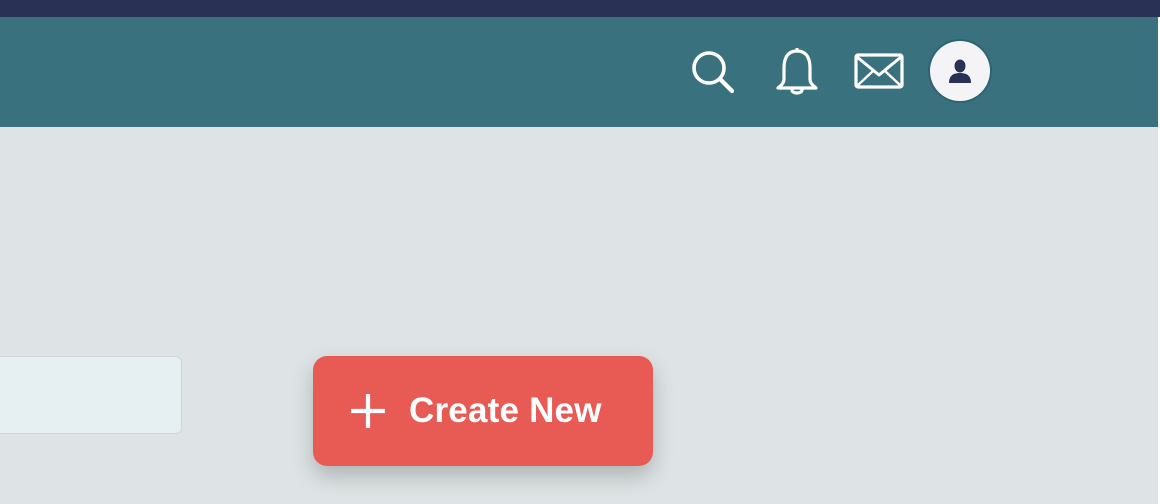  Describe the element at coordinates (879, 72) in the screenshot. I see `mail-icon` at that location.